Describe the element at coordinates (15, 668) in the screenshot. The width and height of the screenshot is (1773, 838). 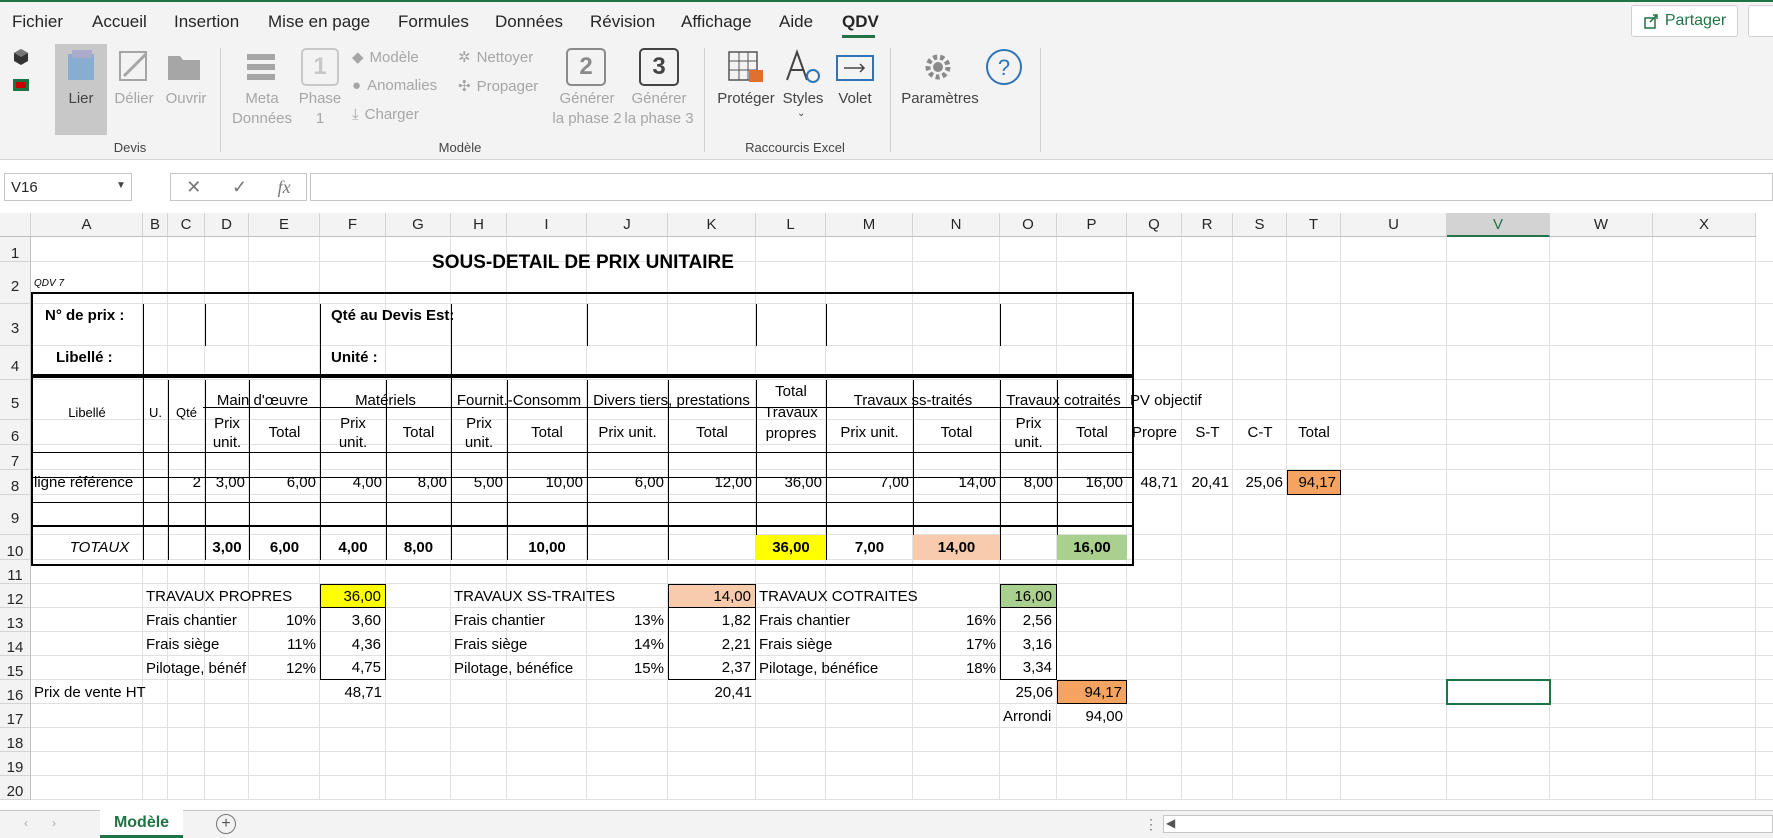
I see `row-header-15: 15` at that location.